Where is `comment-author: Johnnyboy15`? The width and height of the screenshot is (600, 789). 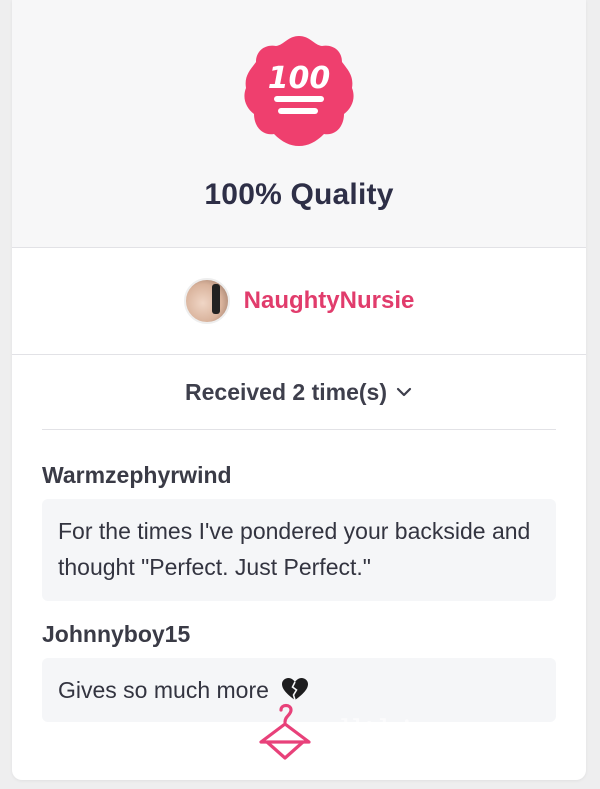 comment-author: Johnnyboy15 is located at coordinates (116, 634).